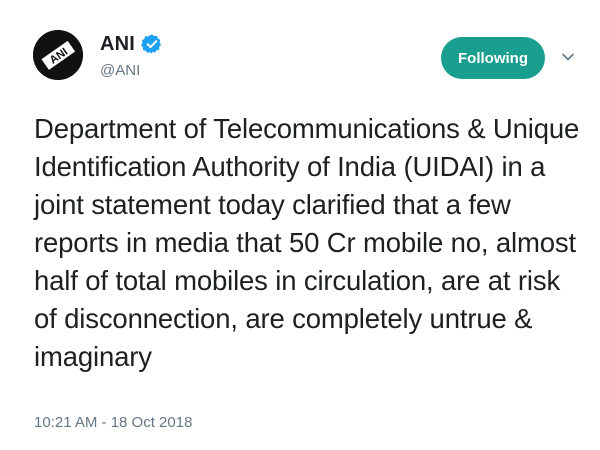 Image resolution: width=600 pixels, height=450 pixels. What do you see at coordinates (117, 44) in the screenshot?
I see `author-display-name: ANI` at bounding box center [117, 44].